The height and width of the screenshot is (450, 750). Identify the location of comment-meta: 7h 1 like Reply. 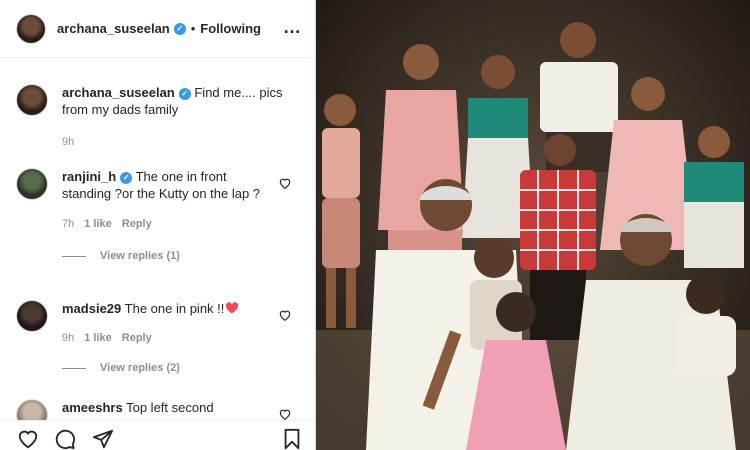
(189, 224).